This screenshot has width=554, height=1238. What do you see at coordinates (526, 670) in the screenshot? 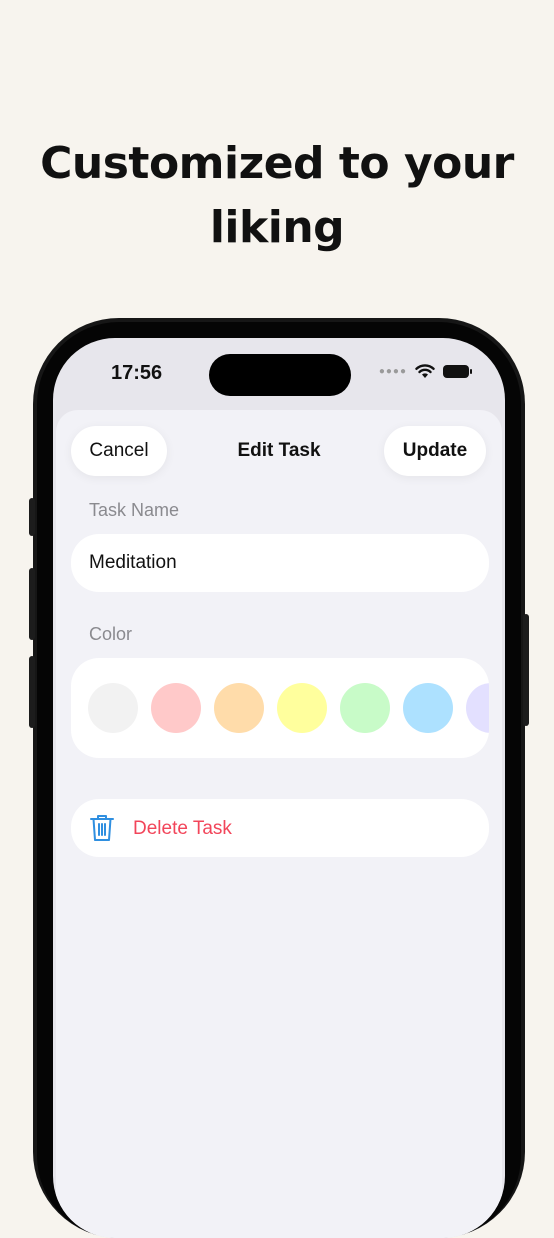
I see `side-button-power` at bounding box center [526, 670].